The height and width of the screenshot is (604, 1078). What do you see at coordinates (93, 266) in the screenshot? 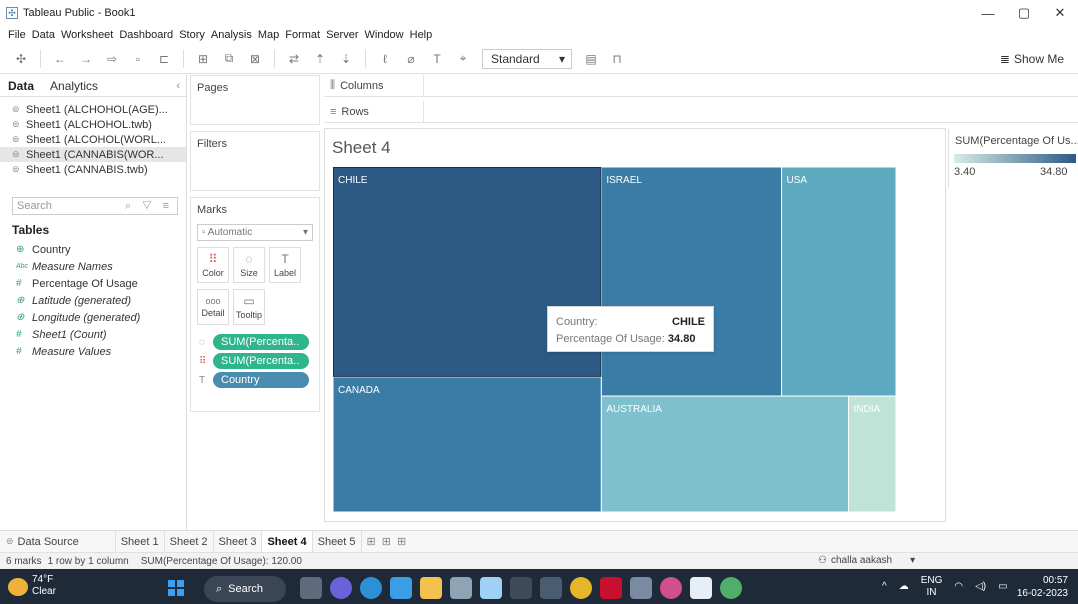
I see `field-item: Abc Measure Names` at bounding box center [93, 266].